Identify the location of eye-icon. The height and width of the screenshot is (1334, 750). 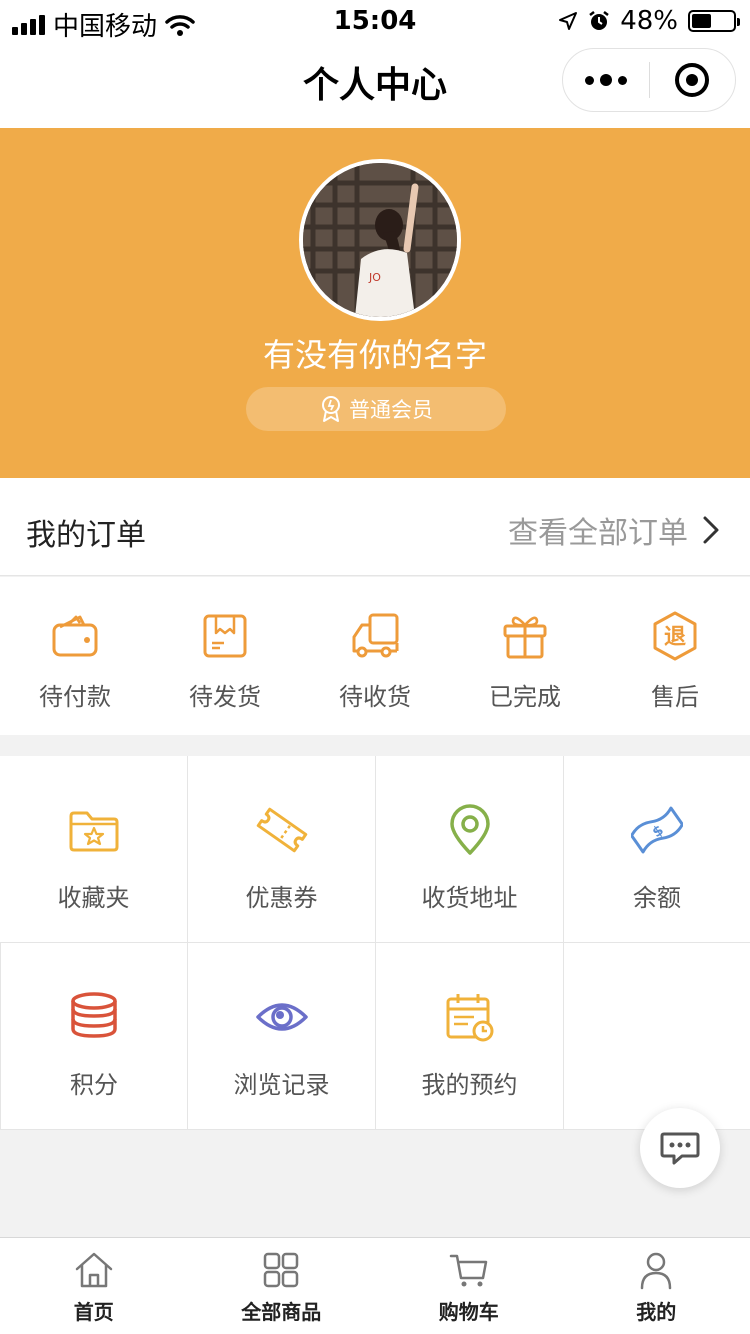
(281, 1017).